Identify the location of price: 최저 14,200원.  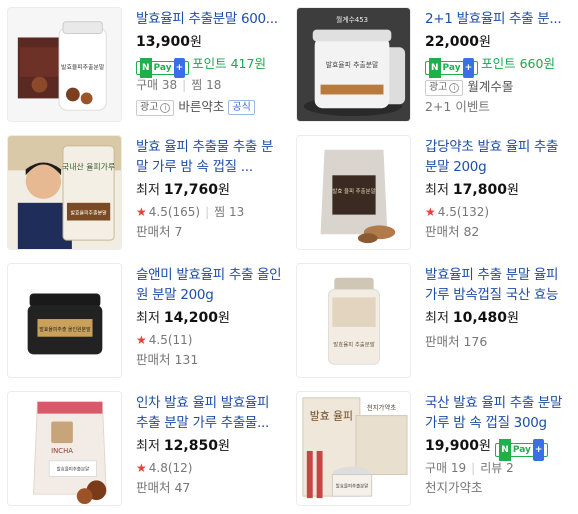
(183, 318).